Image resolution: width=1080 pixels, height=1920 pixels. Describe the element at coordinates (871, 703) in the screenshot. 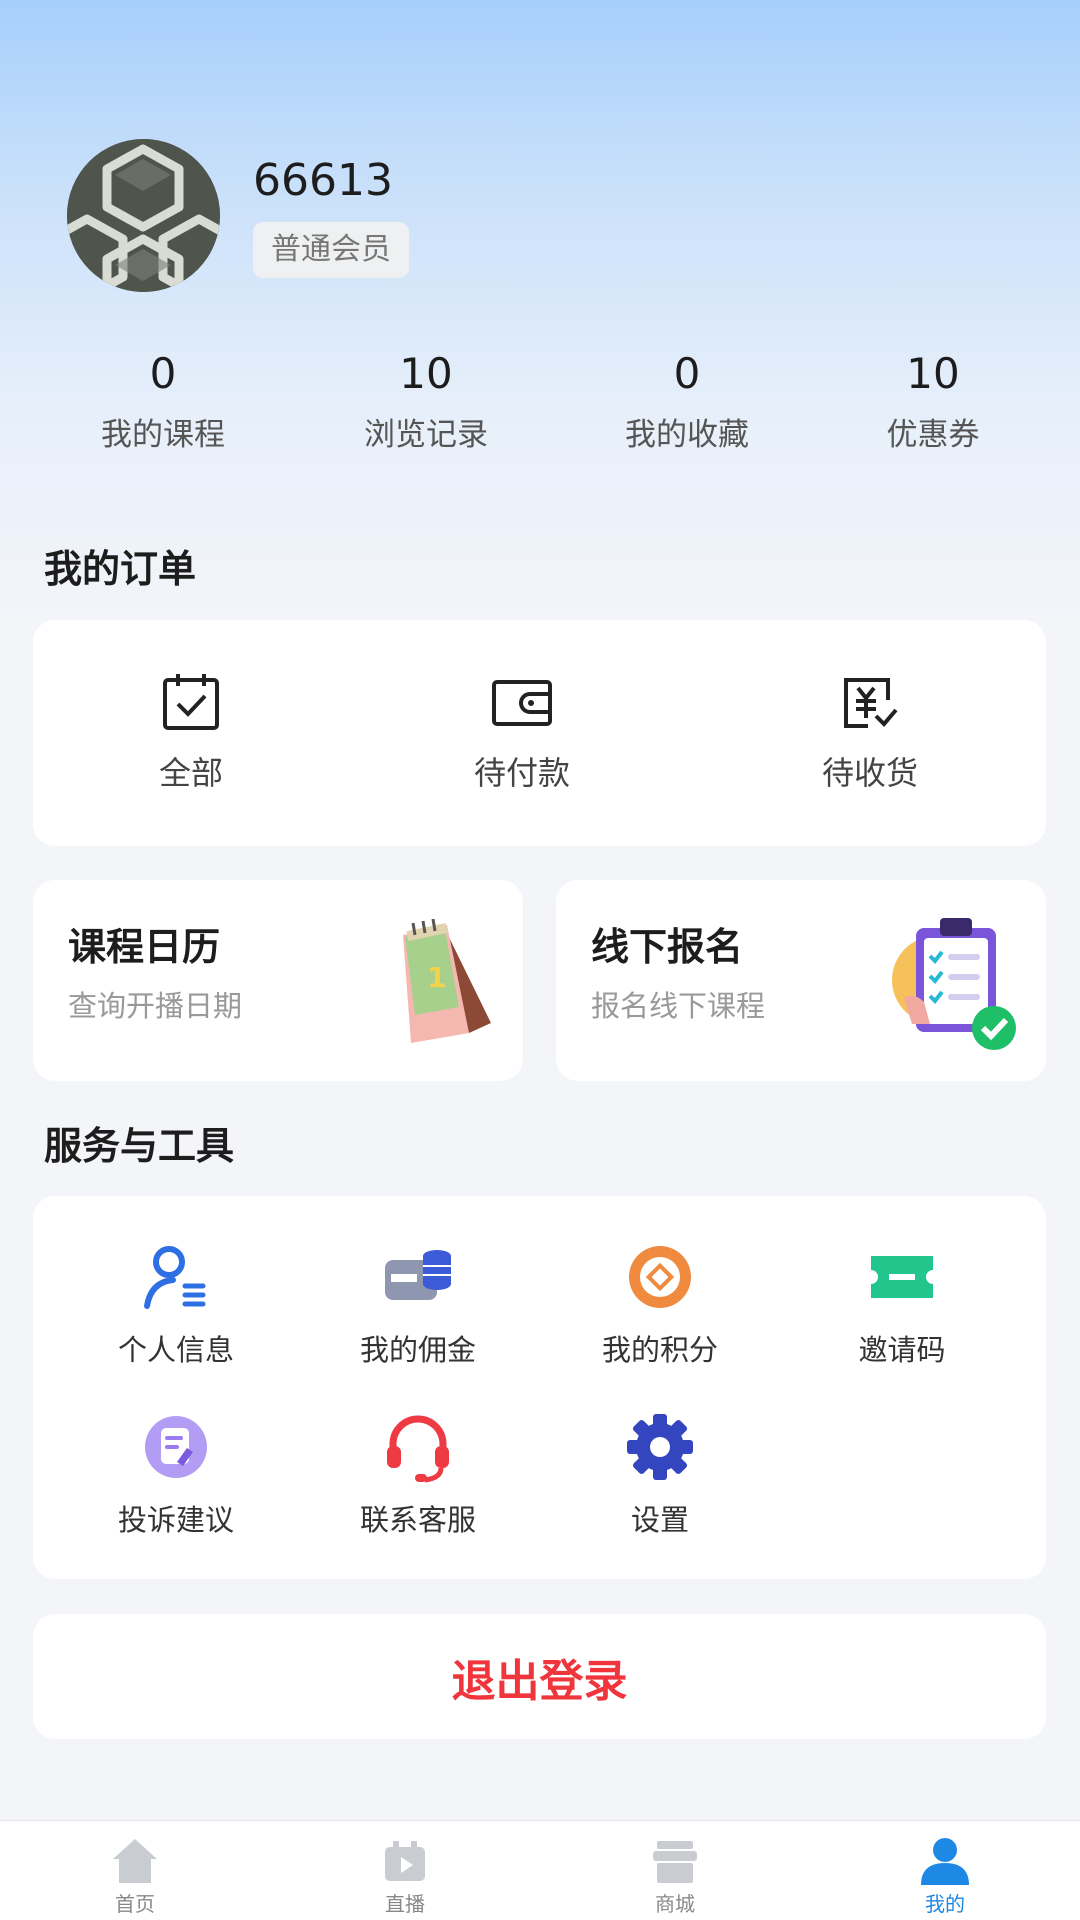

I see `yen-receipt-icon` at that location.